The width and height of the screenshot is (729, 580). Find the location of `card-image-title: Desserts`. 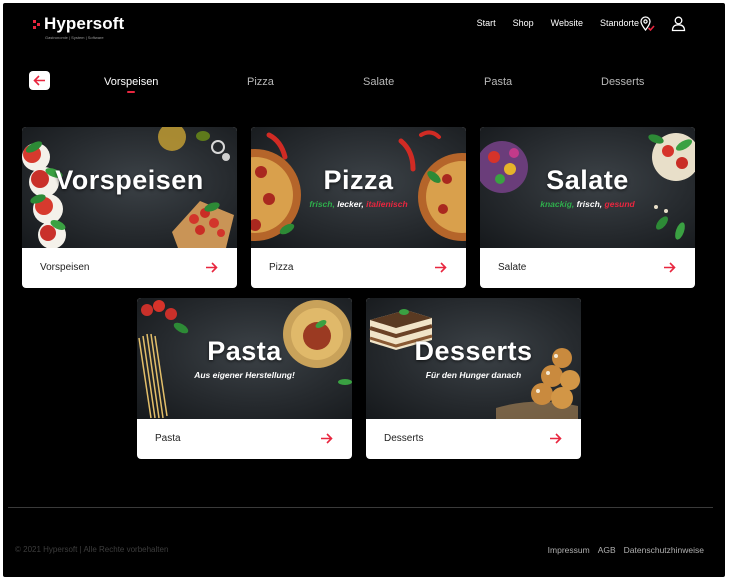

card-image-title: Desserts is located at coordinates (473, 351).